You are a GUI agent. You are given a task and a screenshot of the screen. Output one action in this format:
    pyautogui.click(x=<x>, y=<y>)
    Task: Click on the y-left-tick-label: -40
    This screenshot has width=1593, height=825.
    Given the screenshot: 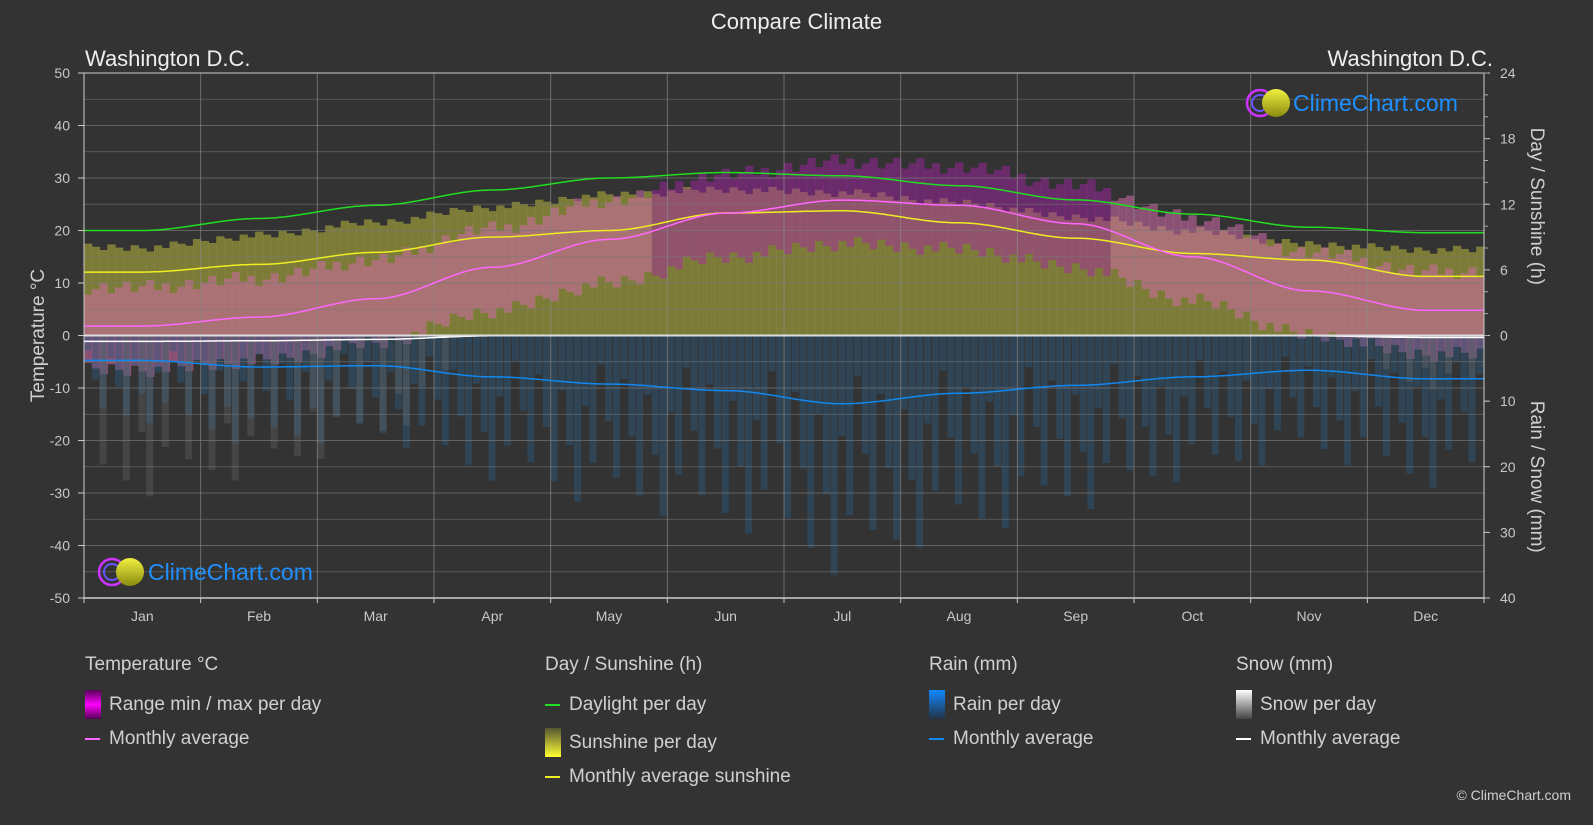 What is the action you would take?
    pyautogui.click(x=60, y=546)
    